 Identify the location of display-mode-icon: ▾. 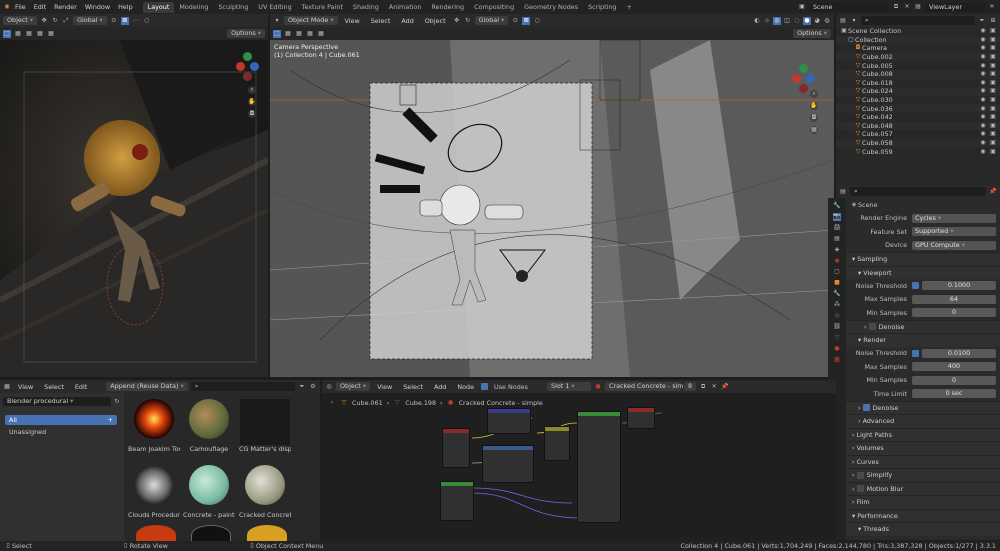
(854, 21).